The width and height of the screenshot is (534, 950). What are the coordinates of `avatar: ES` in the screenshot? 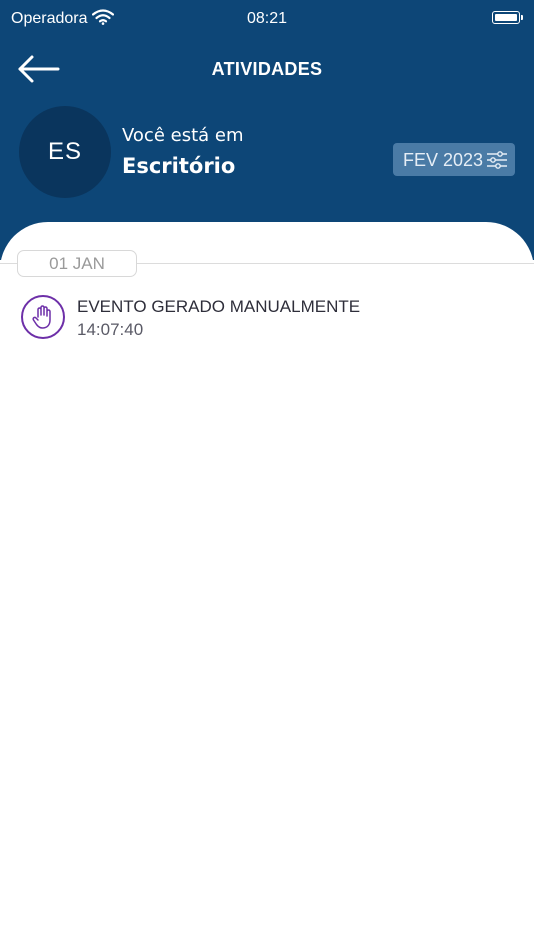 It's located at (65, 152).